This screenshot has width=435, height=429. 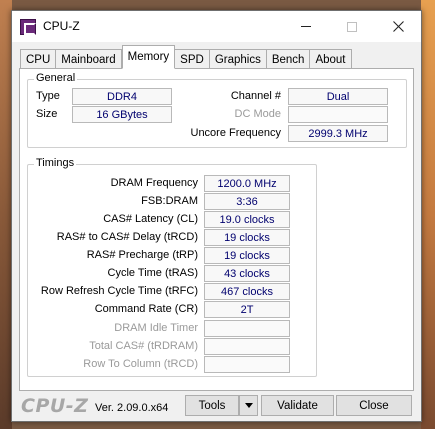 What do you see at coordinates (338, 133) in the screenshot?
I see `uncore-frequency-field: 2999.3 MHz` at bounding box center [338, 133].